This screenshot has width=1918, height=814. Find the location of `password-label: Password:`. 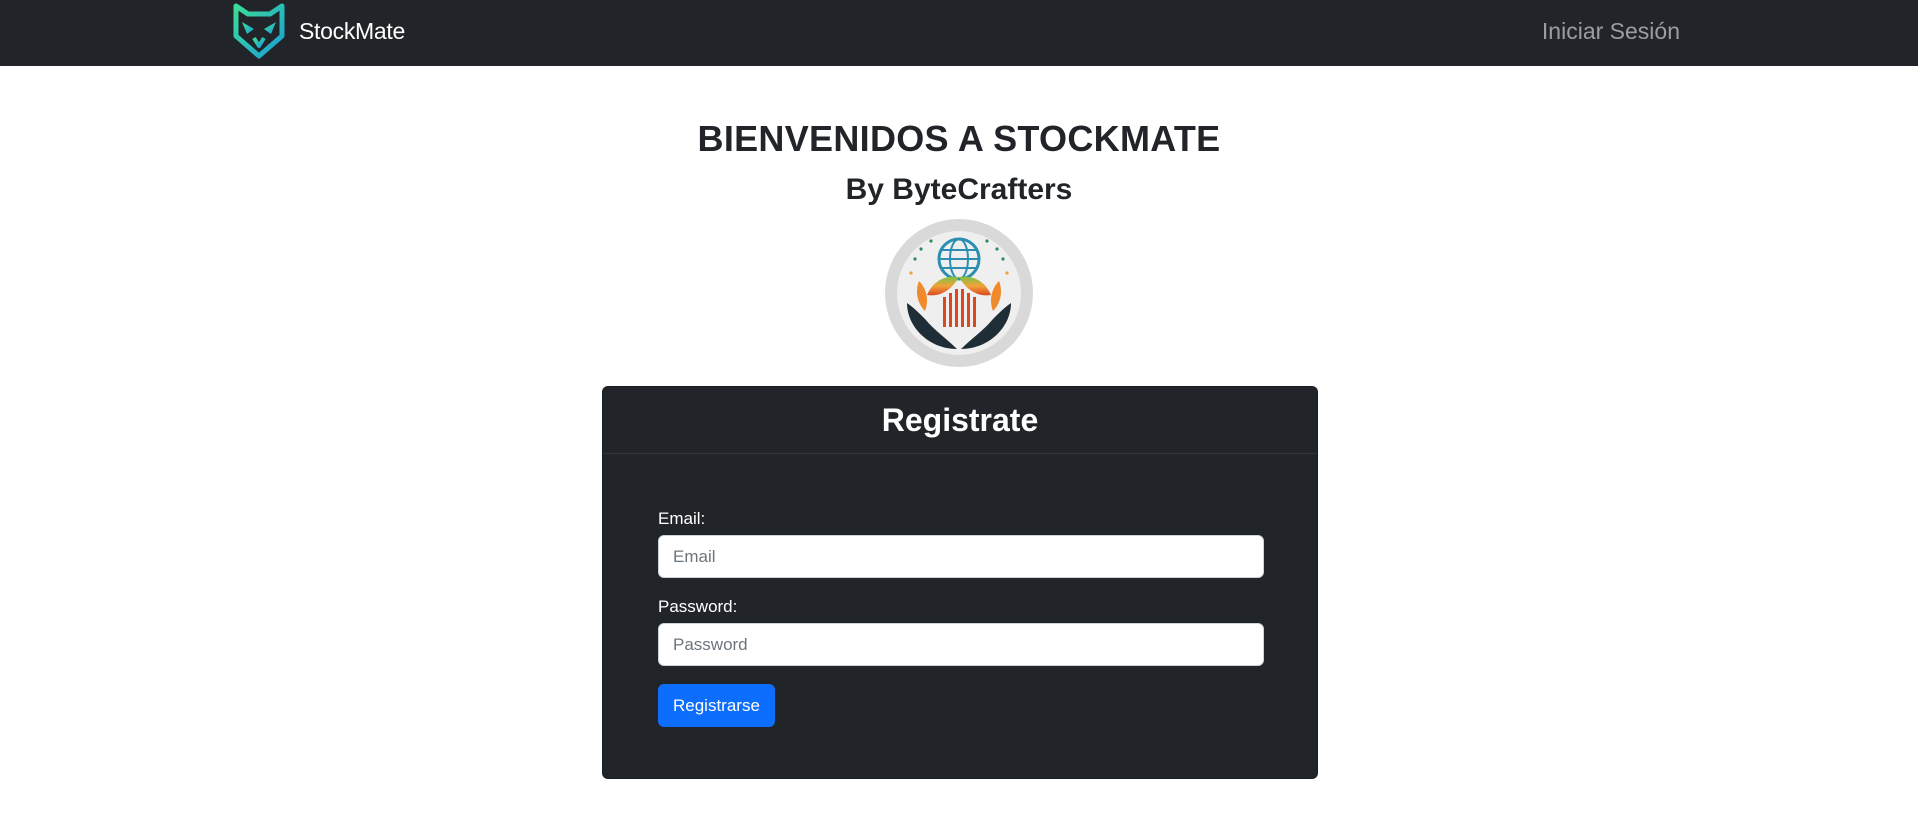

password-label: Password: is located at coordinates (698, 606).